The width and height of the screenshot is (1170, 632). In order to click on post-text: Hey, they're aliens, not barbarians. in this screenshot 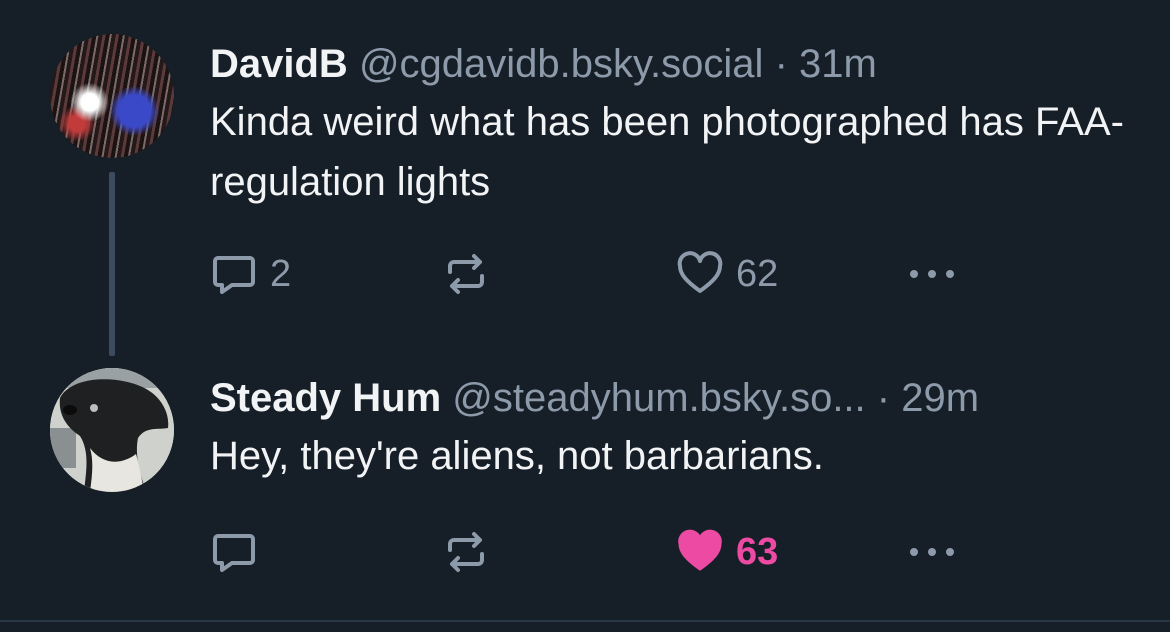, I will do `click(517, 456)`.